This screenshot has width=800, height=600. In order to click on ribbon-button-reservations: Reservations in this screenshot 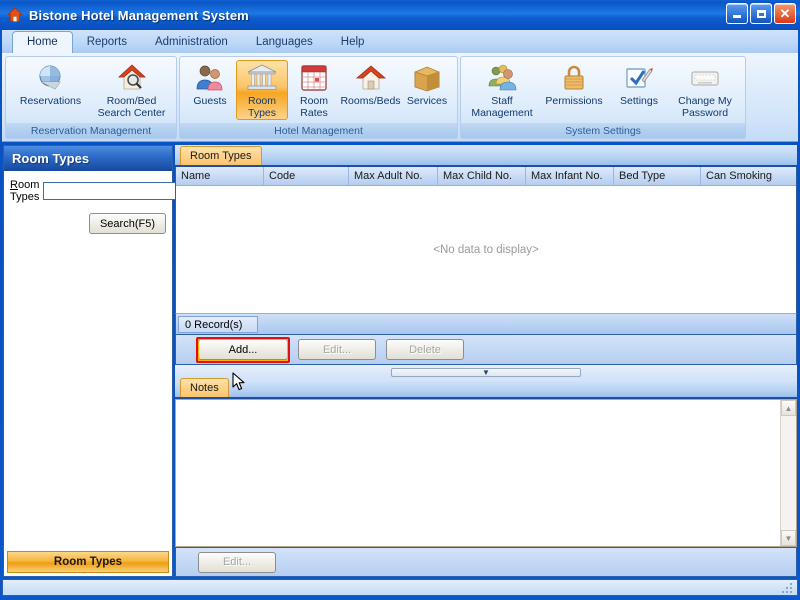, I will do `click(50, 84)`.